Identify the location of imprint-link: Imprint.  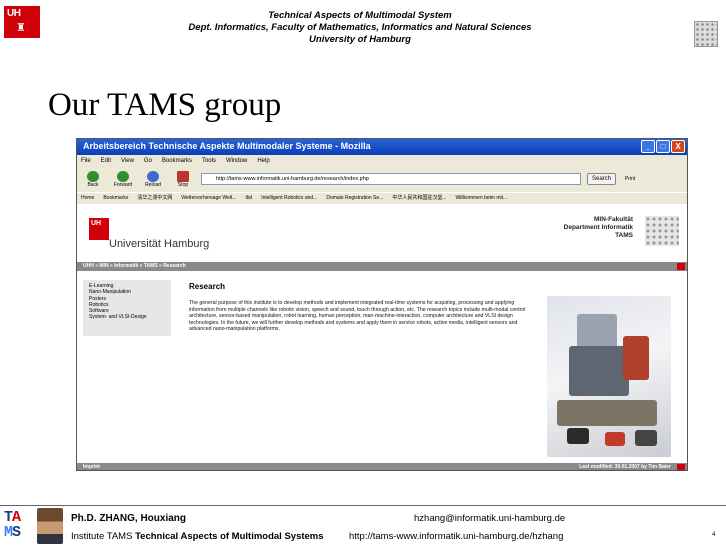
(91, 467).